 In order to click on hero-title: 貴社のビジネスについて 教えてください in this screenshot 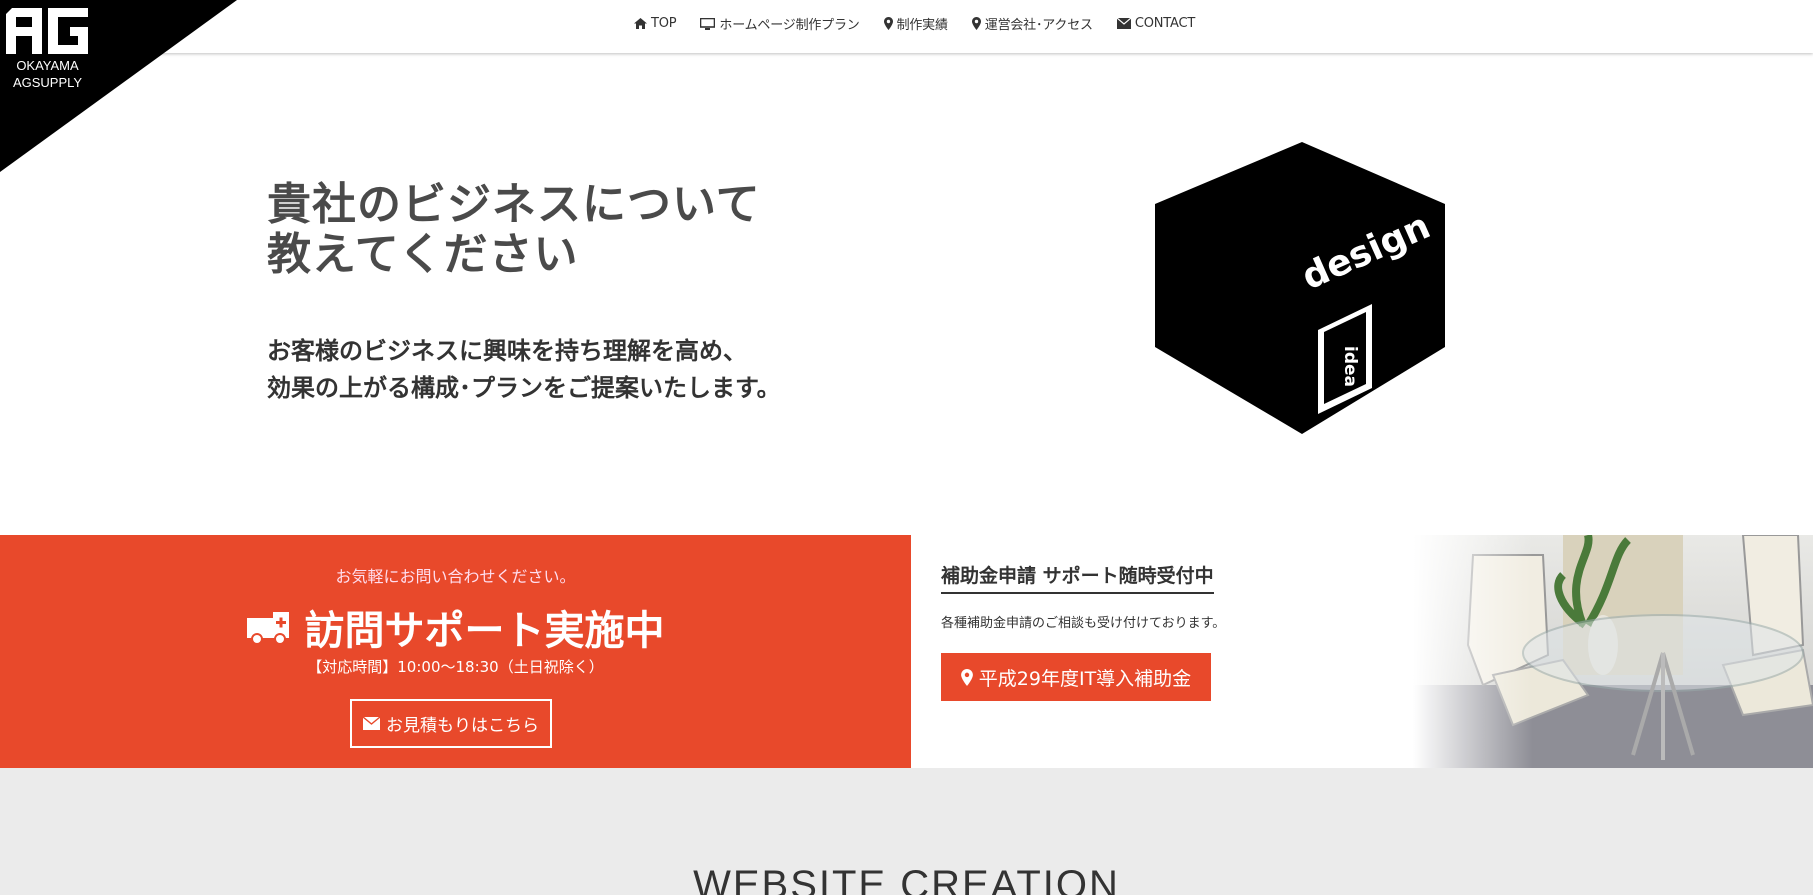, I will do `click(514, 230)`.